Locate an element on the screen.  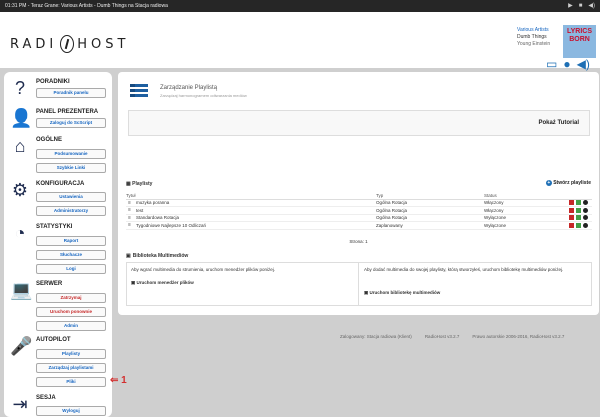
section-title: KONFIGURACJA is located at coordinates (60, 184).